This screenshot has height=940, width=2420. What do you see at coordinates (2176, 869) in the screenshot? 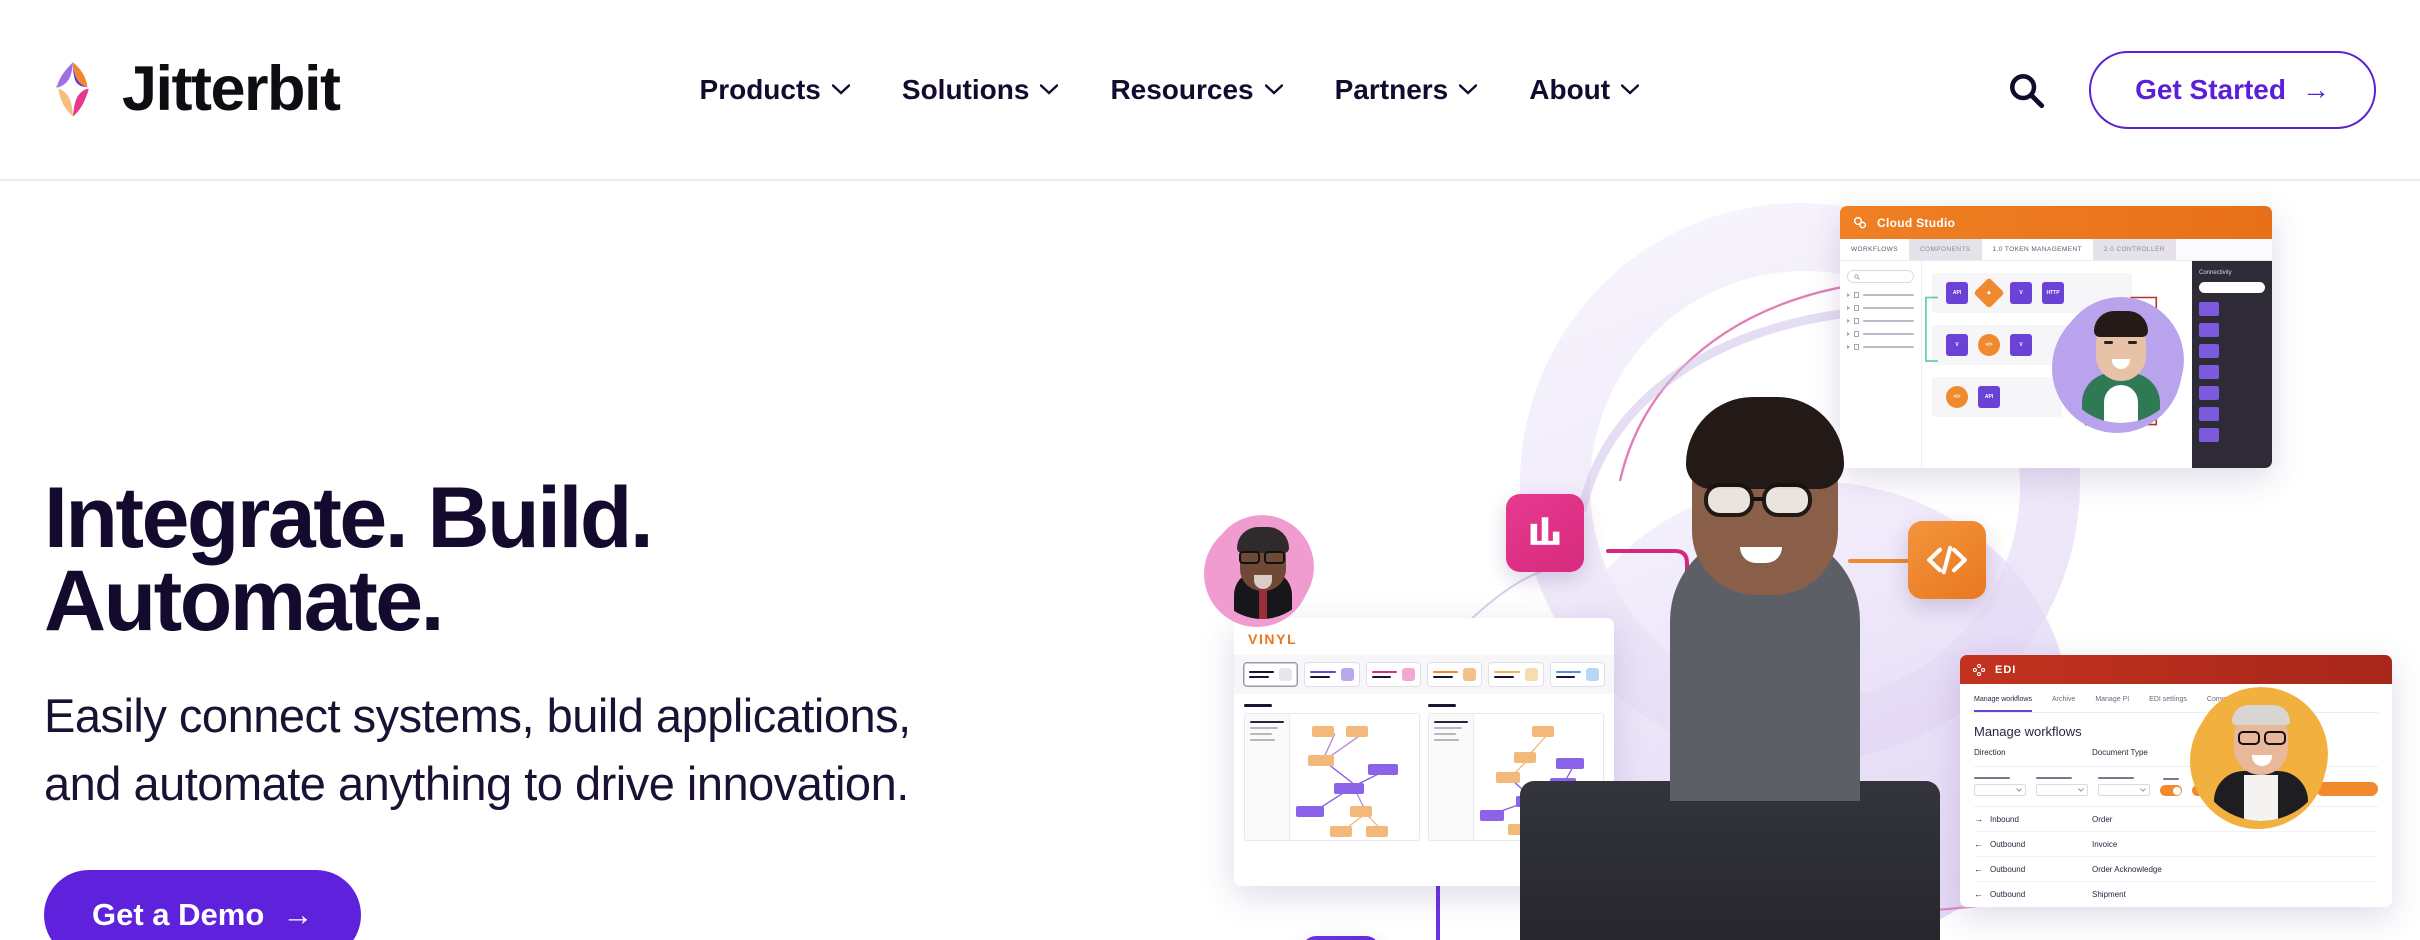
I see `table-row: ← Outbound Order Acknowledge` at bounding box center [2176, 869].